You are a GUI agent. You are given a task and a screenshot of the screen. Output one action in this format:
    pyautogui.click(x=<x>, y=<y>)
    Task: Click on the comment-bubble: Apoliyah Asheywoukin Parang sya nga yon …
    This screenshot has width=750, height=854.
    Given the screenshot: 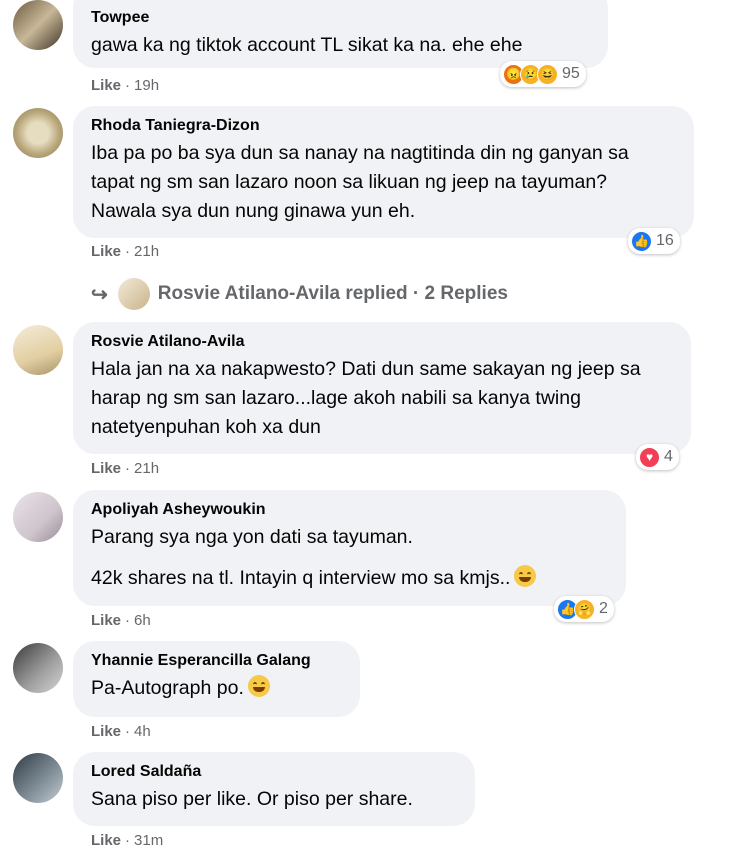 What is the action you would take?
    pyautogui.click(x=349, y=548)
    